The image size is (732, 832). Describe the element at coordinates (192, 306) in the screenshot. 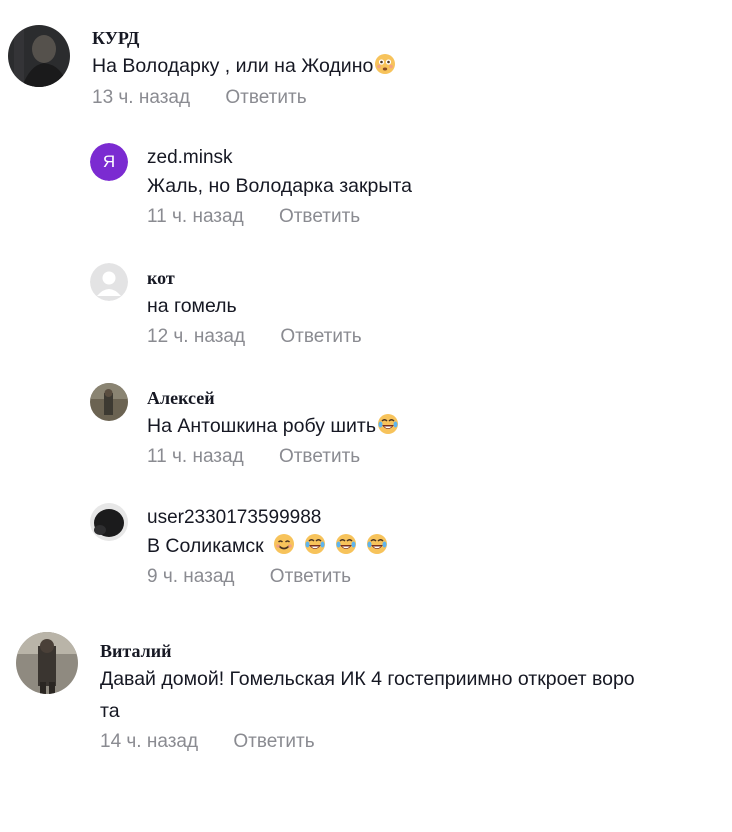

I see `comment-text: на гомель` at that location.